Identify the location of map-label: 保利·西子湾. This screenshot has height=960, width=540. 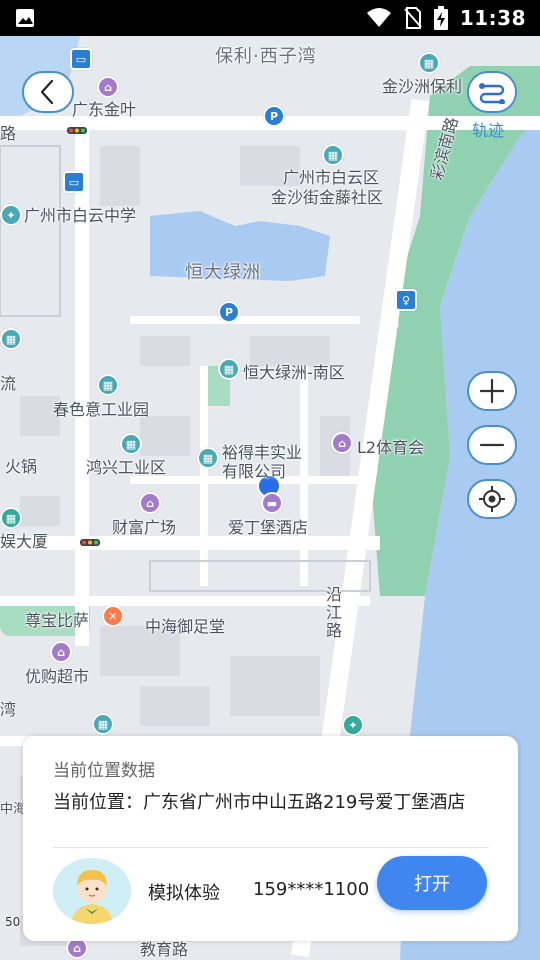
(266, 56).